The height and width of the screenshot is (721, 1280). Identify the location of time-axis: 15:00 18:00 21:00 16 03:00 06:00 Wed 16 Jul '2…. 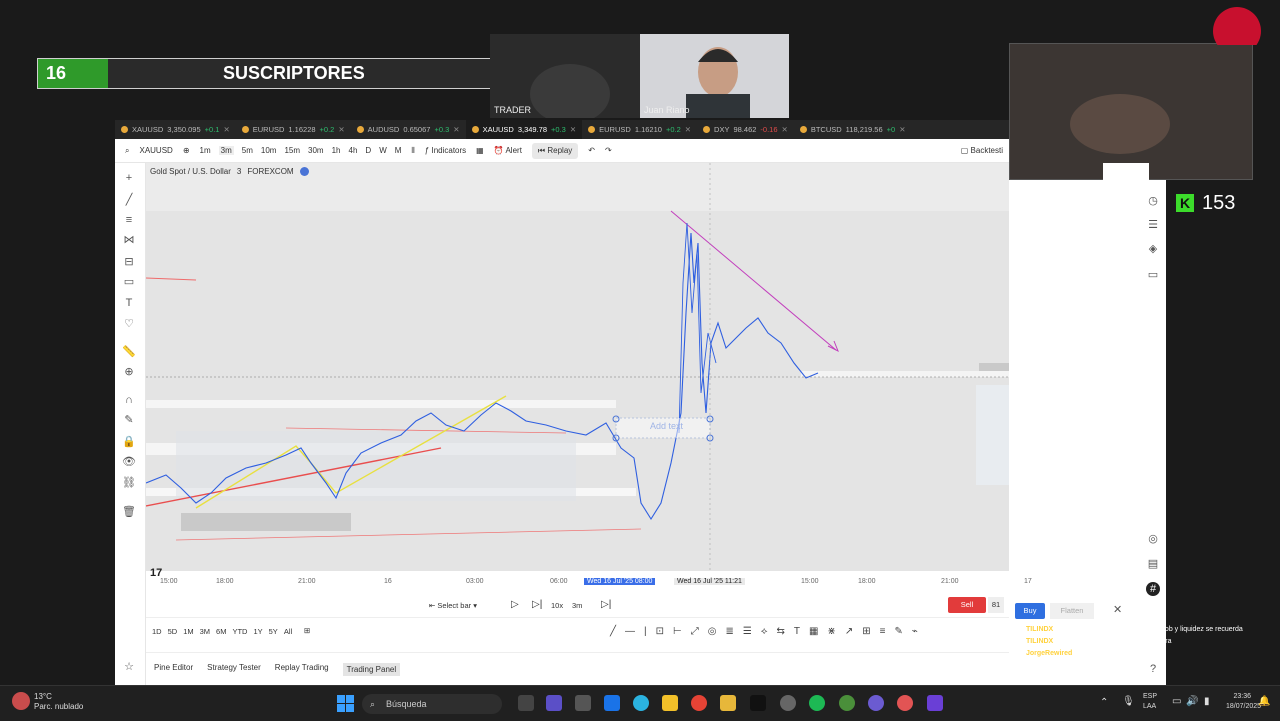
(589, 581).